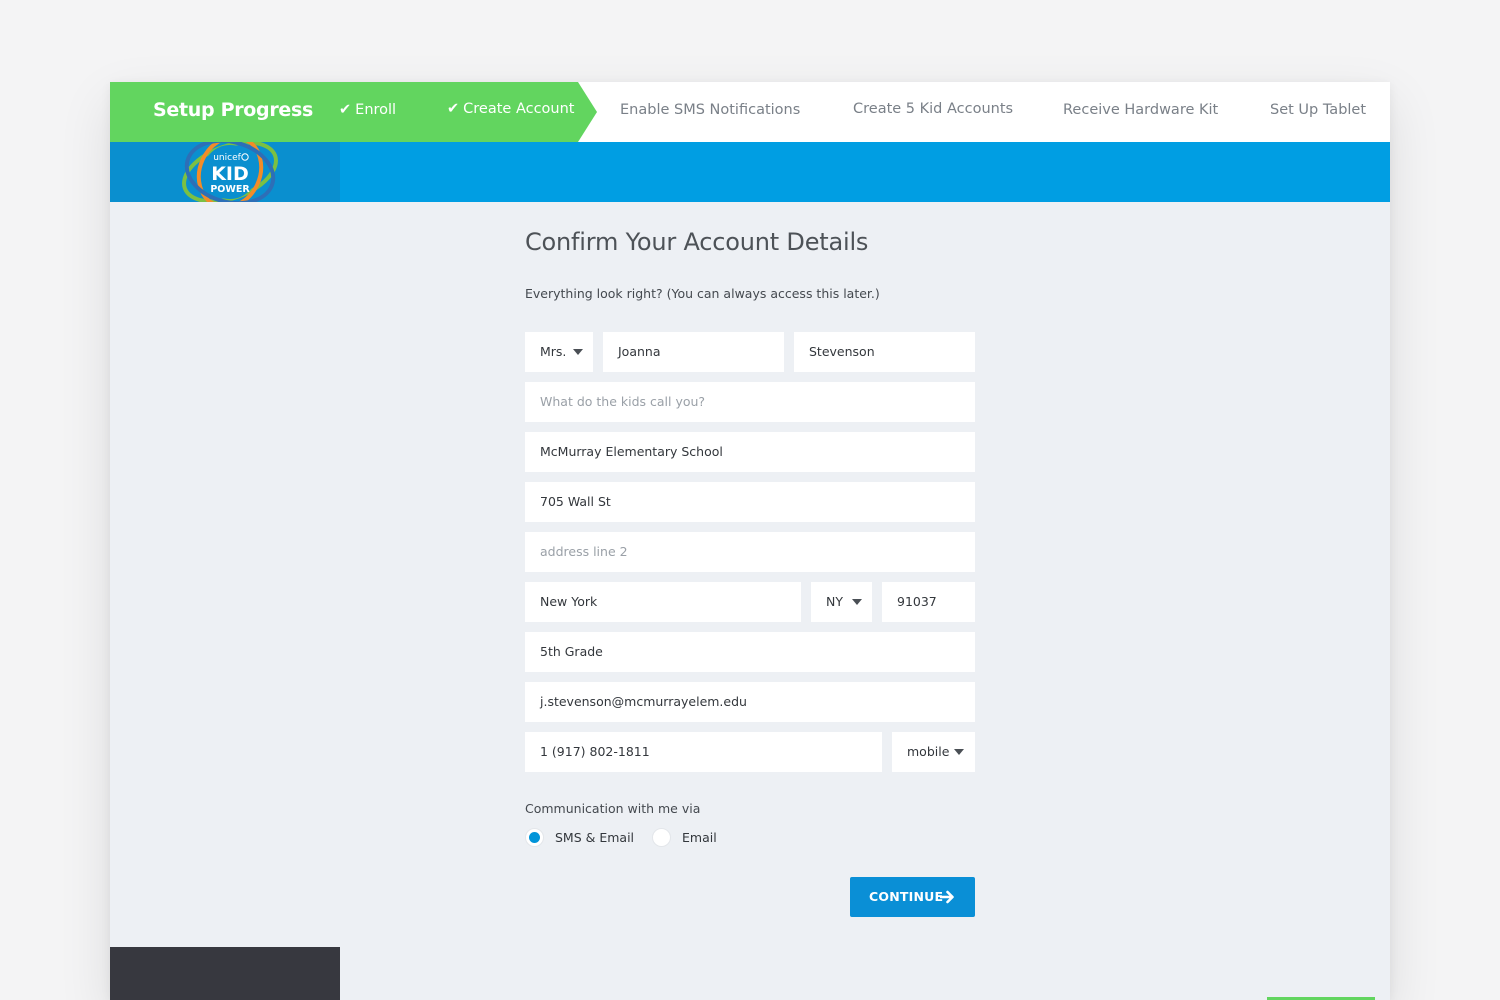 Image resolution: width=1500 pixels, height=1000 pixels. Describe the element at coordinates (703, 752) in the screenshot. I see `phone-field: 1 (917) 802-1811` at that location.